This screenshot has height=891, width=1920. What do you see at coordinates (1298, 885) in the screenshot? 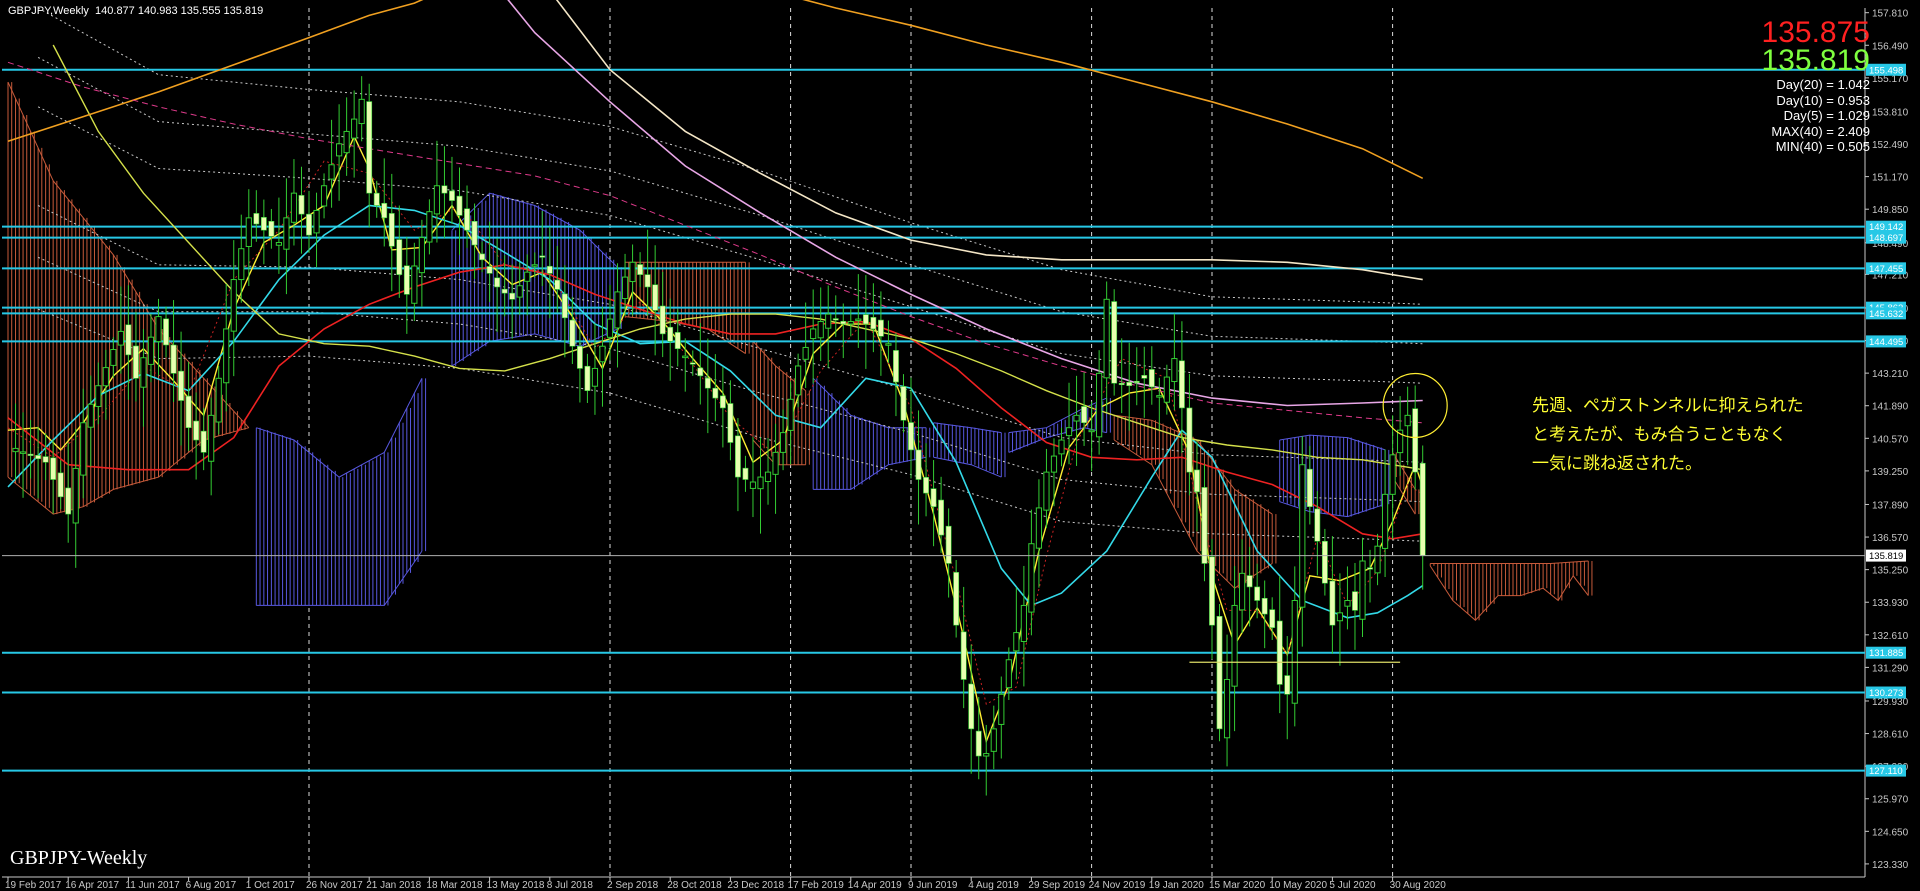
I see `time-tick-label: 10 May 2020` at bounding box center [1298, 885].